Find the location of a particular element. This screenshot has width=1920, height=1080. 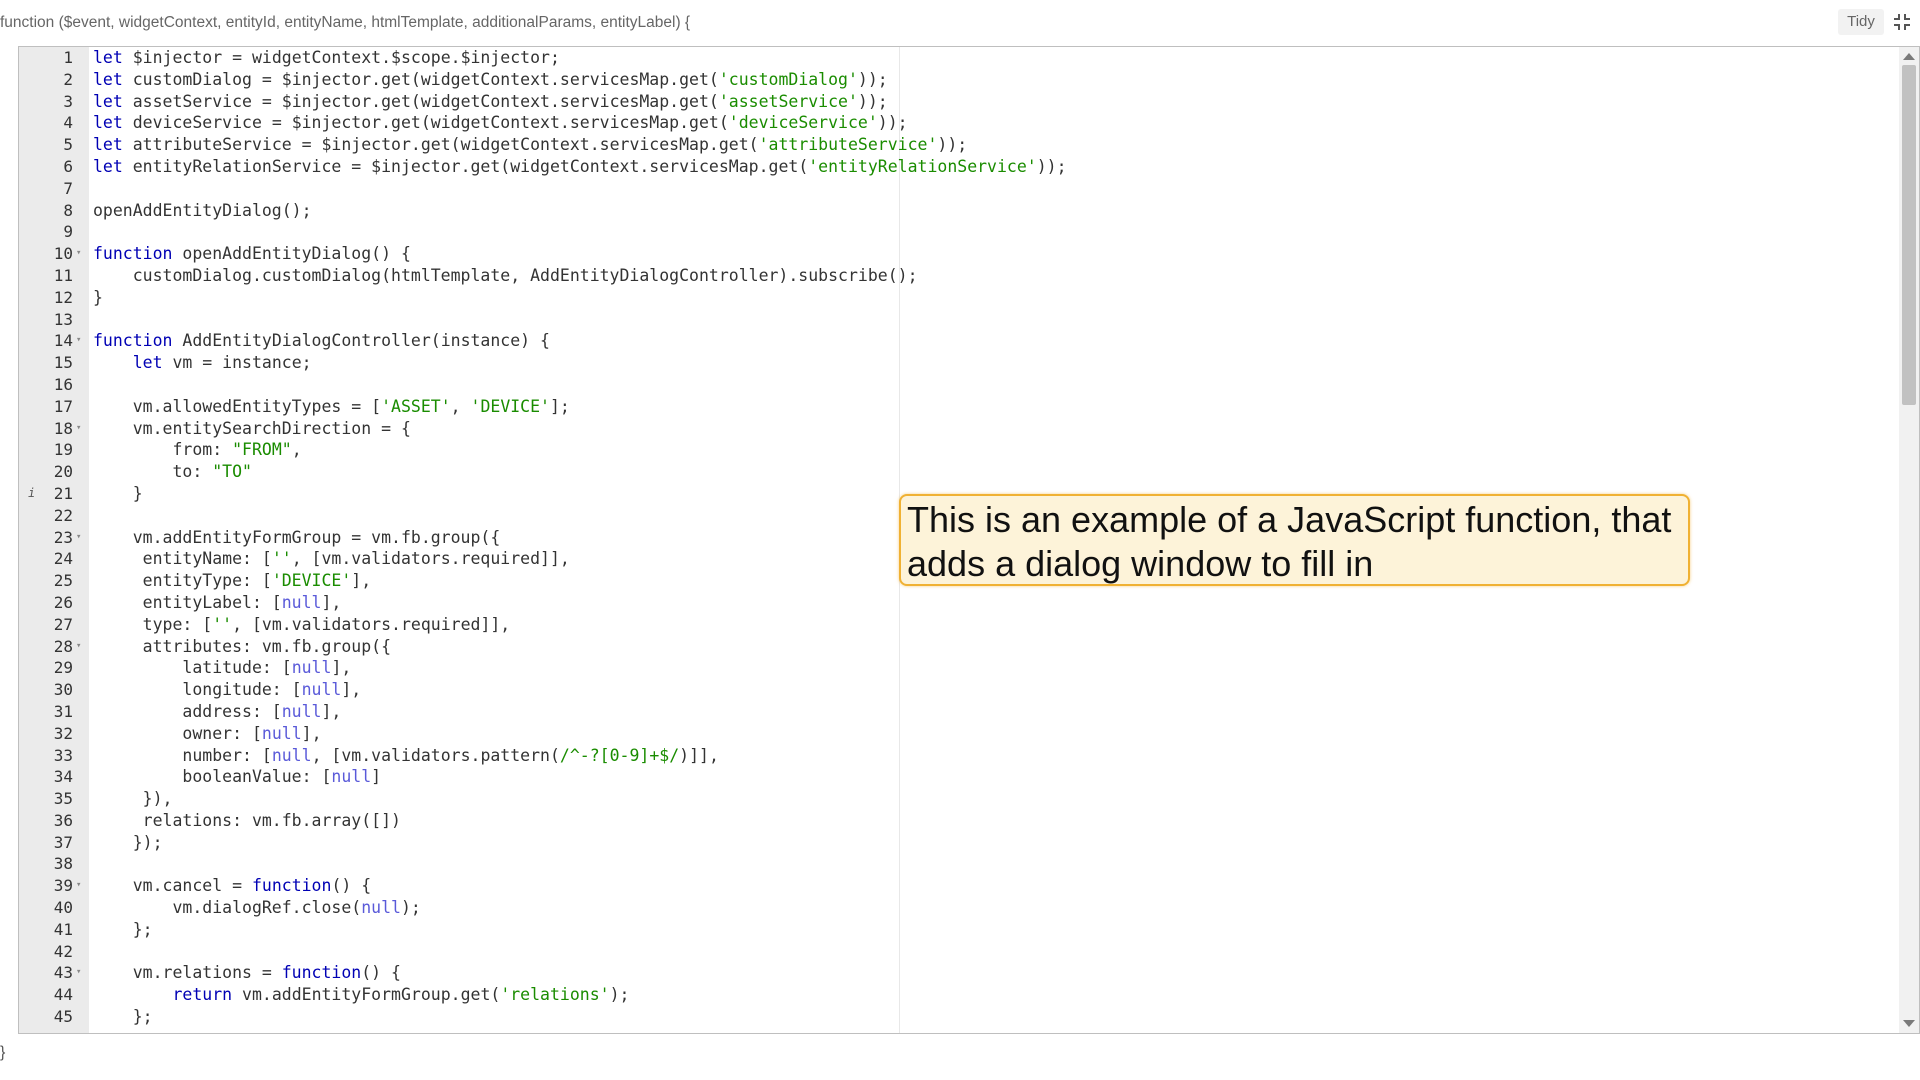

line-number: 15 is located at coordinates (63, 363).